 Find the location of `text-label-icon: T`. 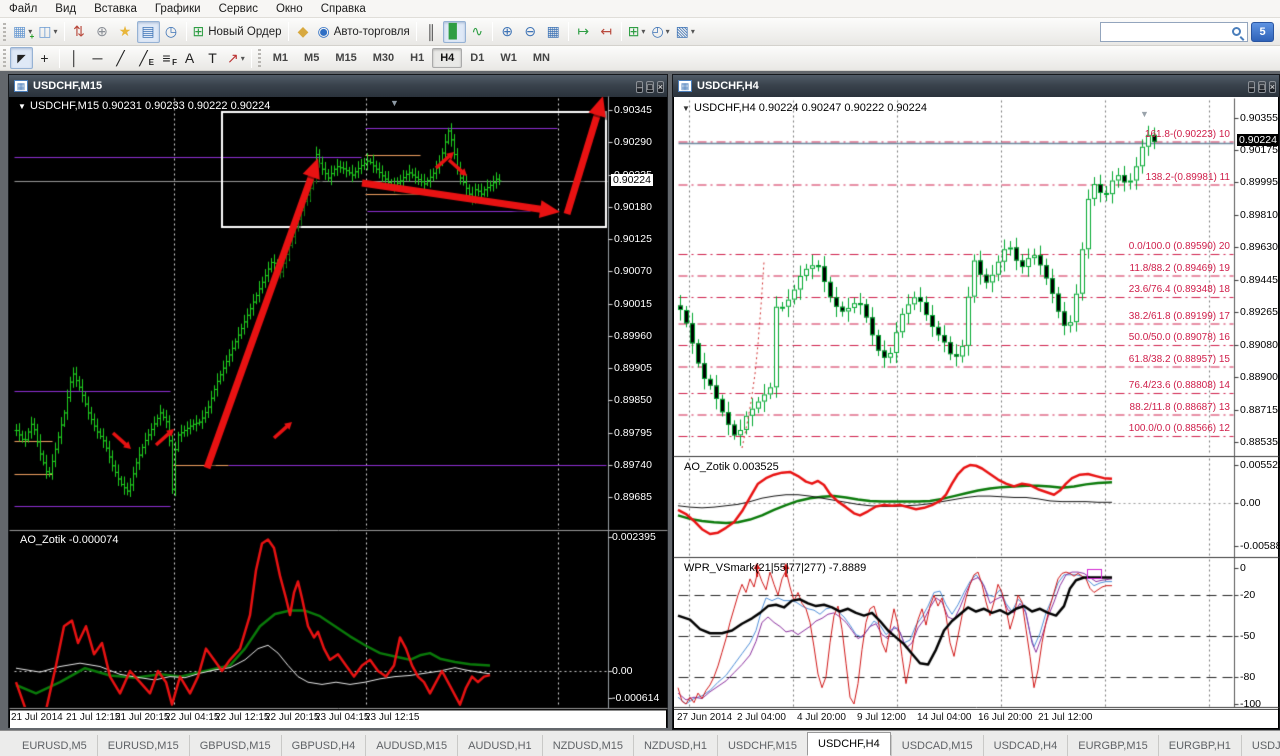

text-label-icon: T is located at coordinates (212, 58).